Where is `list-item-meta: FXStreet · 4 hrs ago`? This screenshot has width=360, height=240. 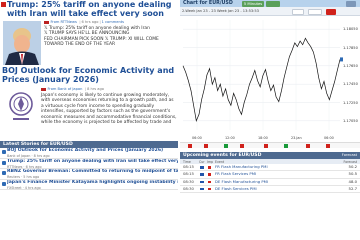 list-item-meta: FXStreet · 4 hrs ago is located at coordinates (24, 187).